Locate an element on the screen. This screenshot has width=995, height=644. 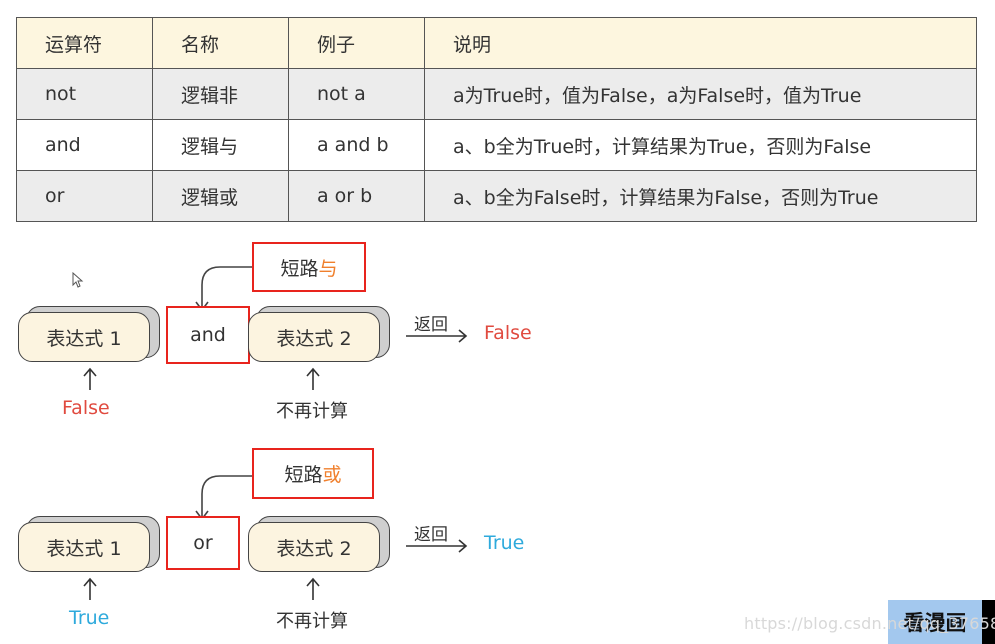
expression-1-value: False is located at coordinates (86, 408).